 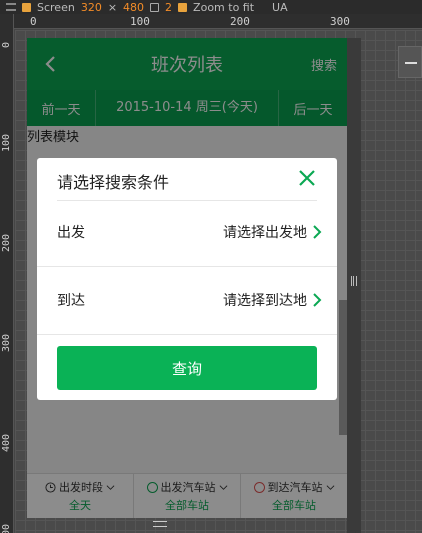 What do you see at coordinates (187, 179) in the screenshot?
I see `dialog-header: 请选择搜索条件` at bounding box center [187, 179].